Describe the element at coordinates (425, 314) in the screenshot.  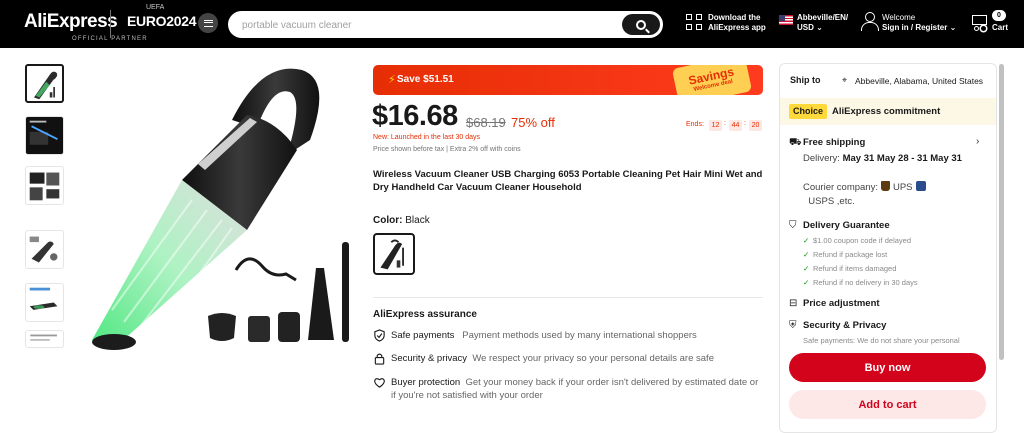
I see `assurance-heading: AliExpress assurance` at that location.